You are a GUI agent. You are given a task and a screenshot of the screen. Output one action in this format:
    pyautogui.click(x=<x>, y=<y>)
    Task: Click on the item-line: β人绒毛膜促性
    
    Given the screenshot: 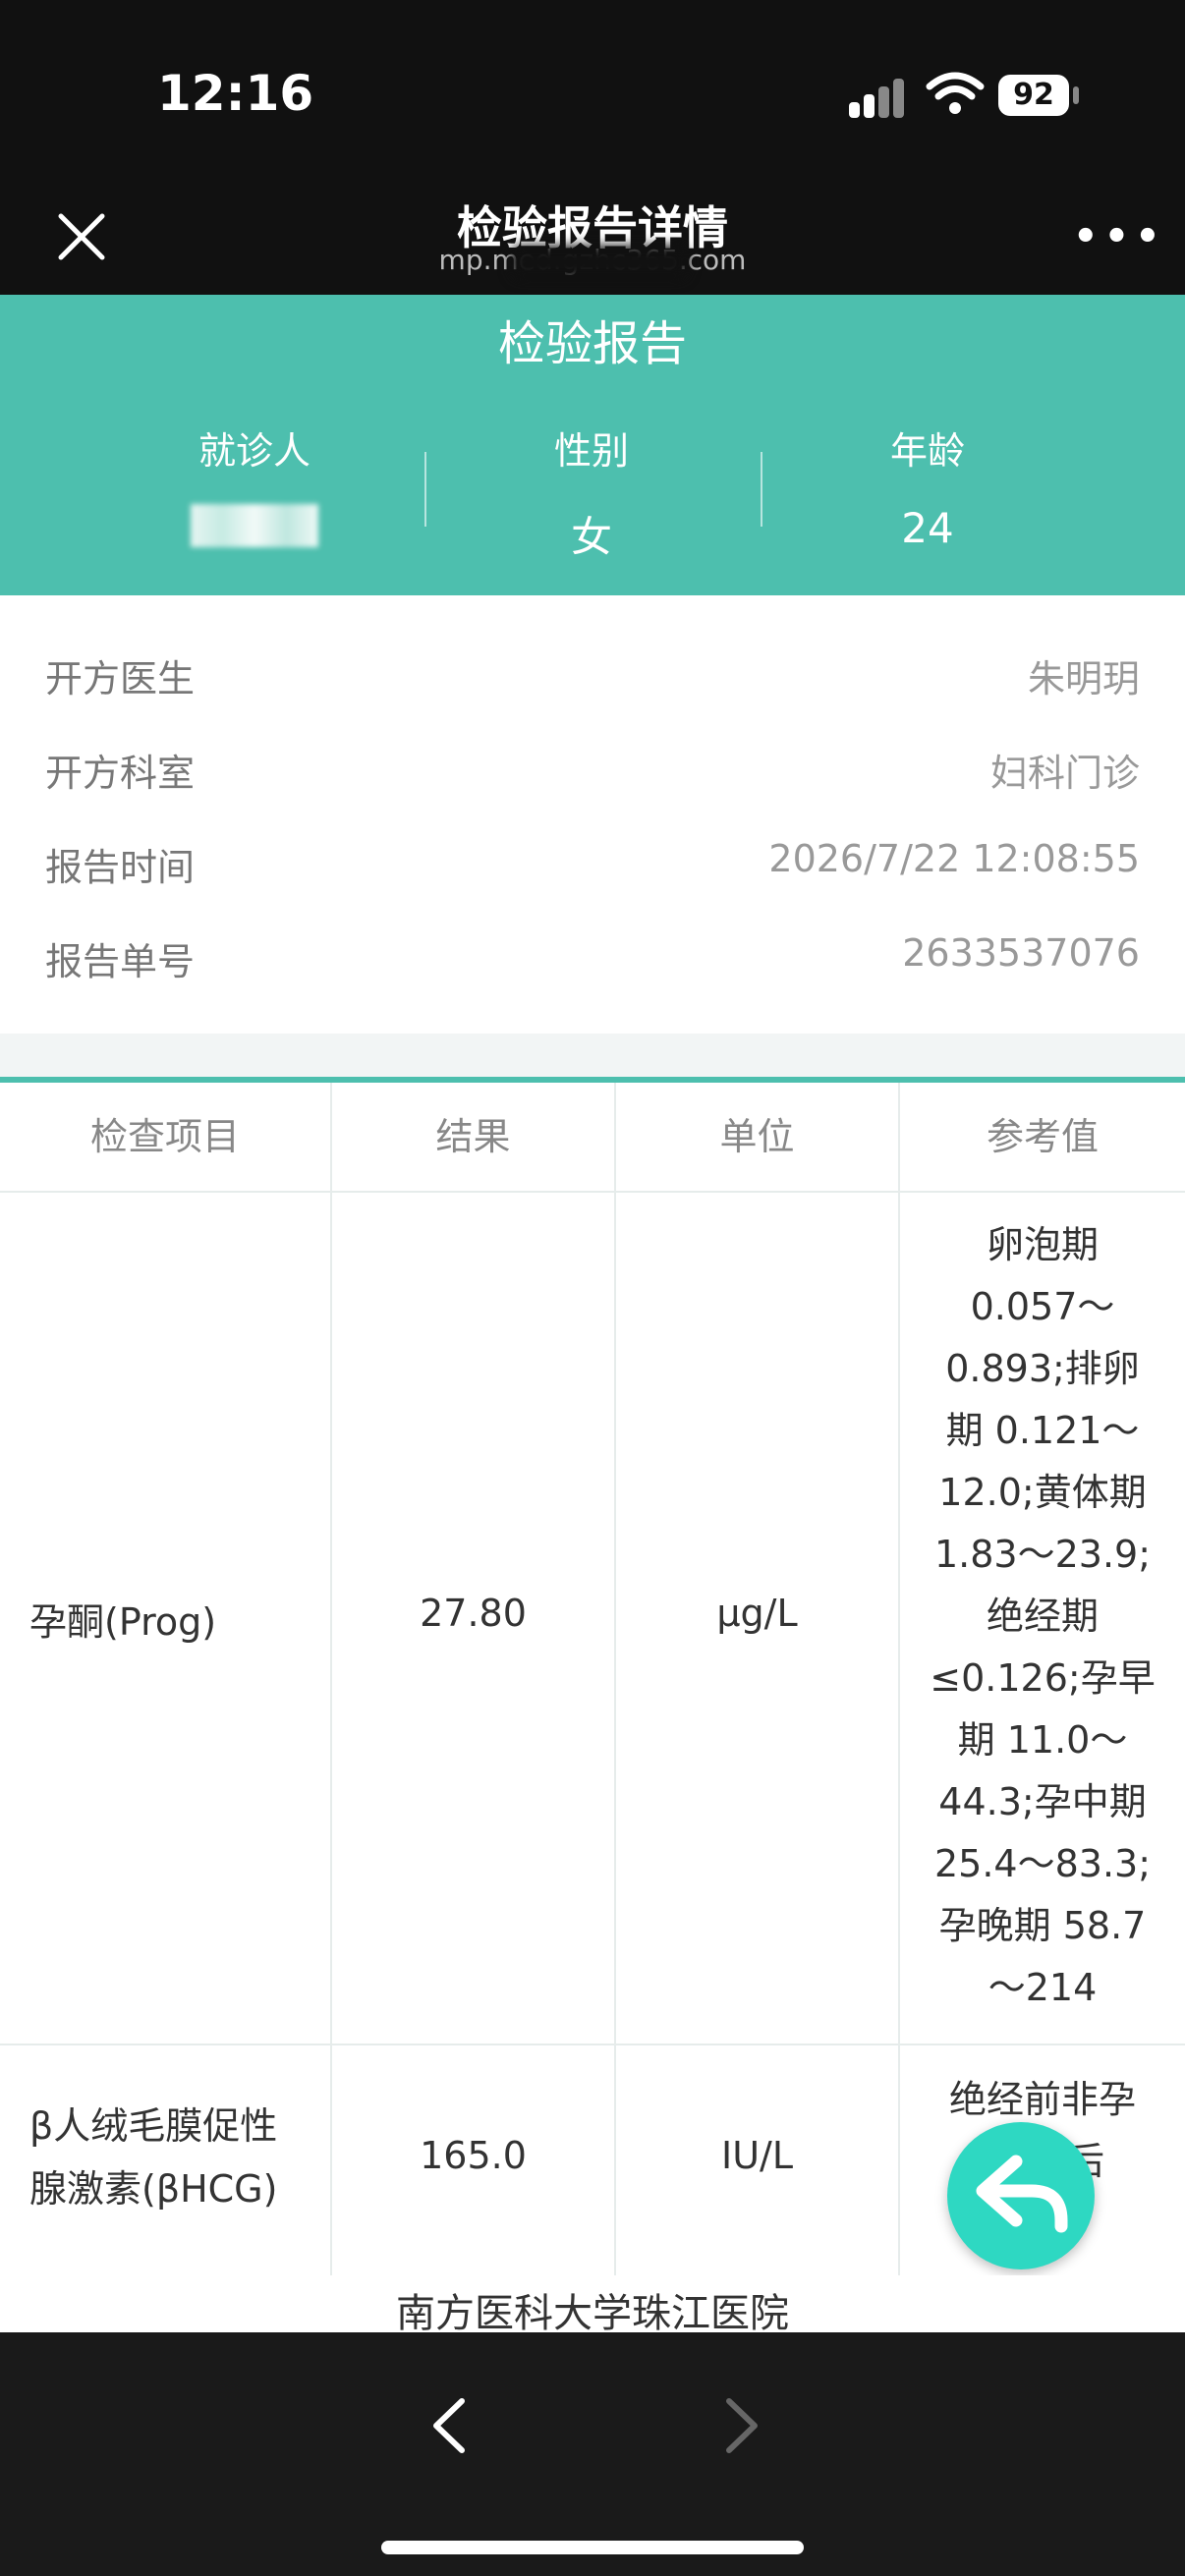 What is the action you would take?
    pyautogui.click(x=153, y=2126)
    